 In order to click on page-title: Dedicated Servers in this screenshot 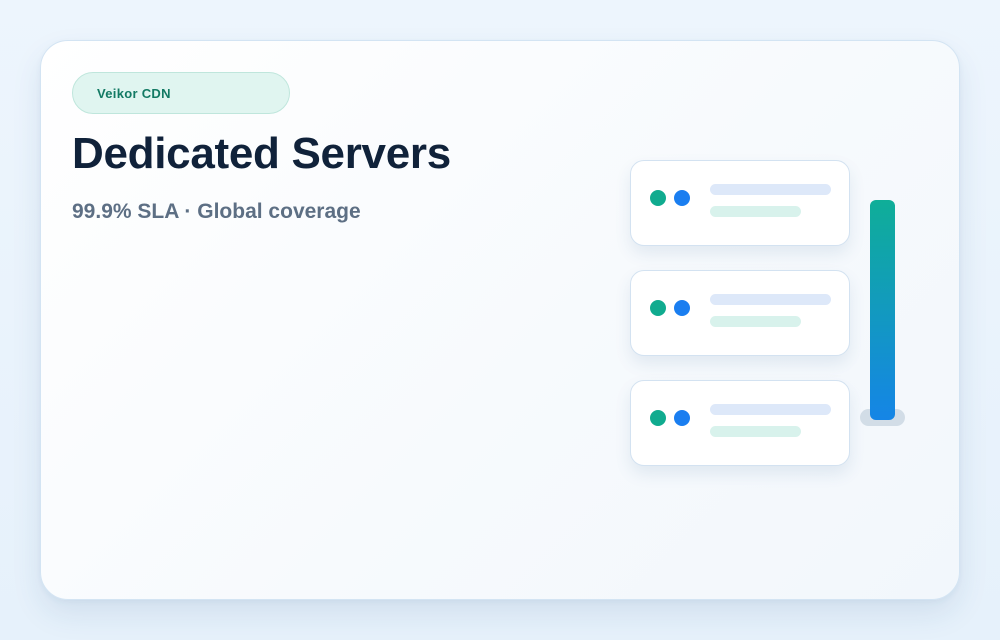, I will do `click(261, 153)`.